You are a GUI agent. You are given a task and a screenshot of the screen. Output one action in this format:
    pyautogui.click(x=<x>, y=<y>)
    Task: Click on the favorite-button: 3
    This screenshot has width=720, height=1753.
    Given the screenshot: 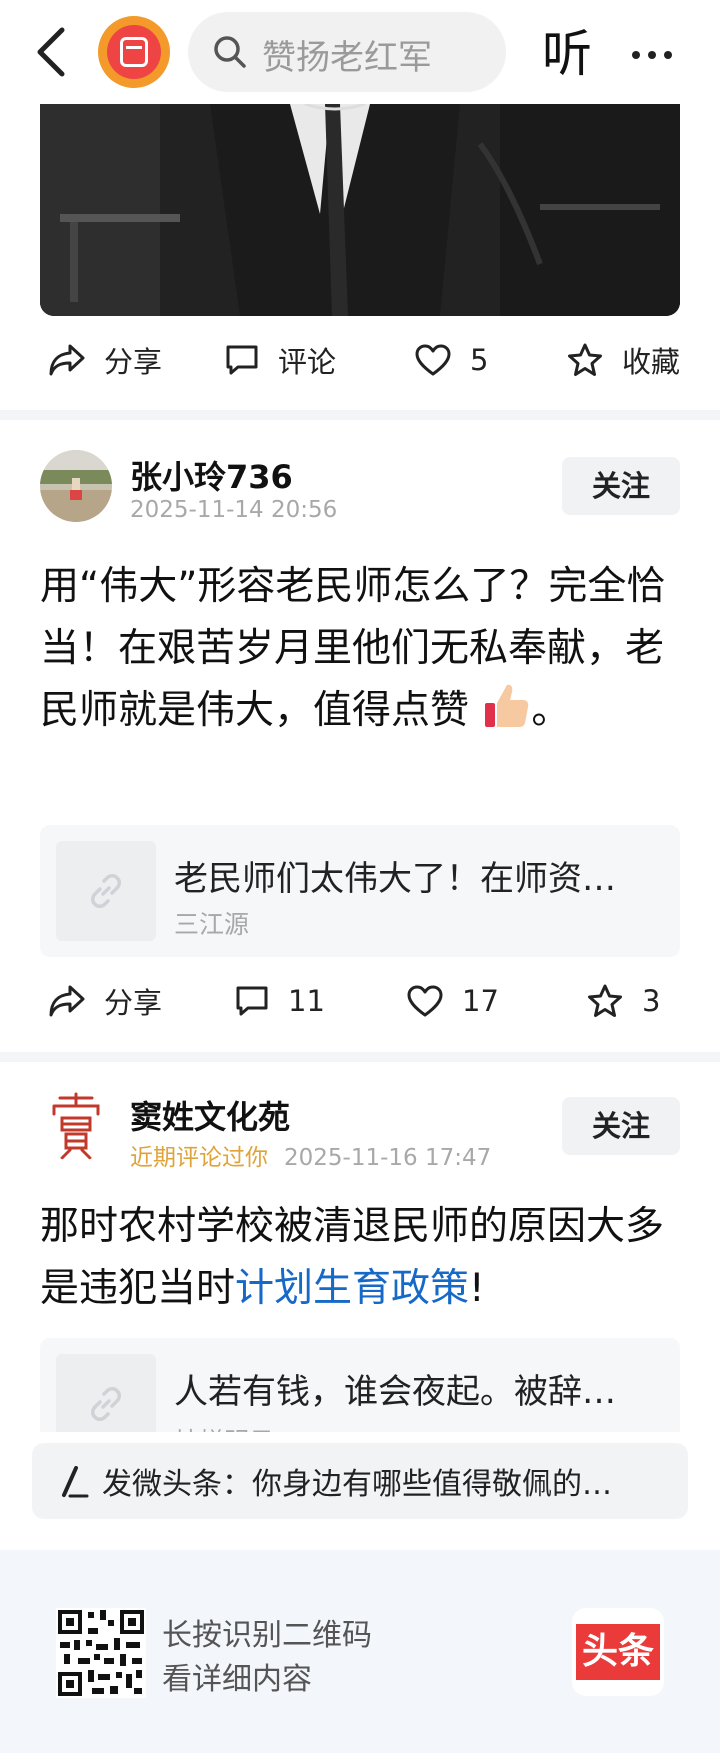 What is the action you would take?
    pyautogui.click(x=623, y=1001)
    